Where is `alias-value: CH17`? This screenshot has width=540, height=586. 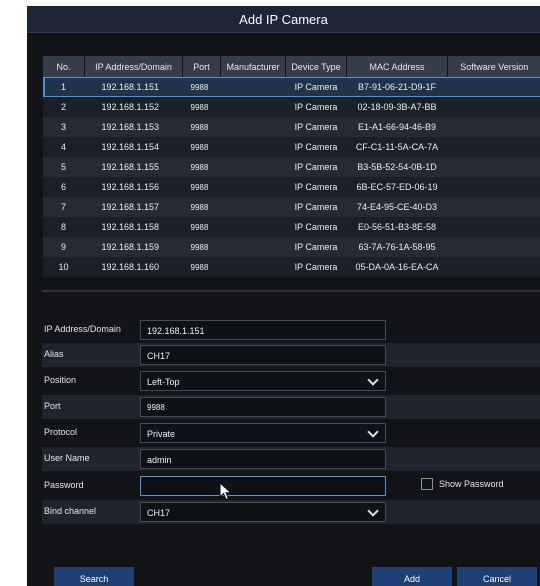 alias-value: CH17 is located at coordinates (159, 356).